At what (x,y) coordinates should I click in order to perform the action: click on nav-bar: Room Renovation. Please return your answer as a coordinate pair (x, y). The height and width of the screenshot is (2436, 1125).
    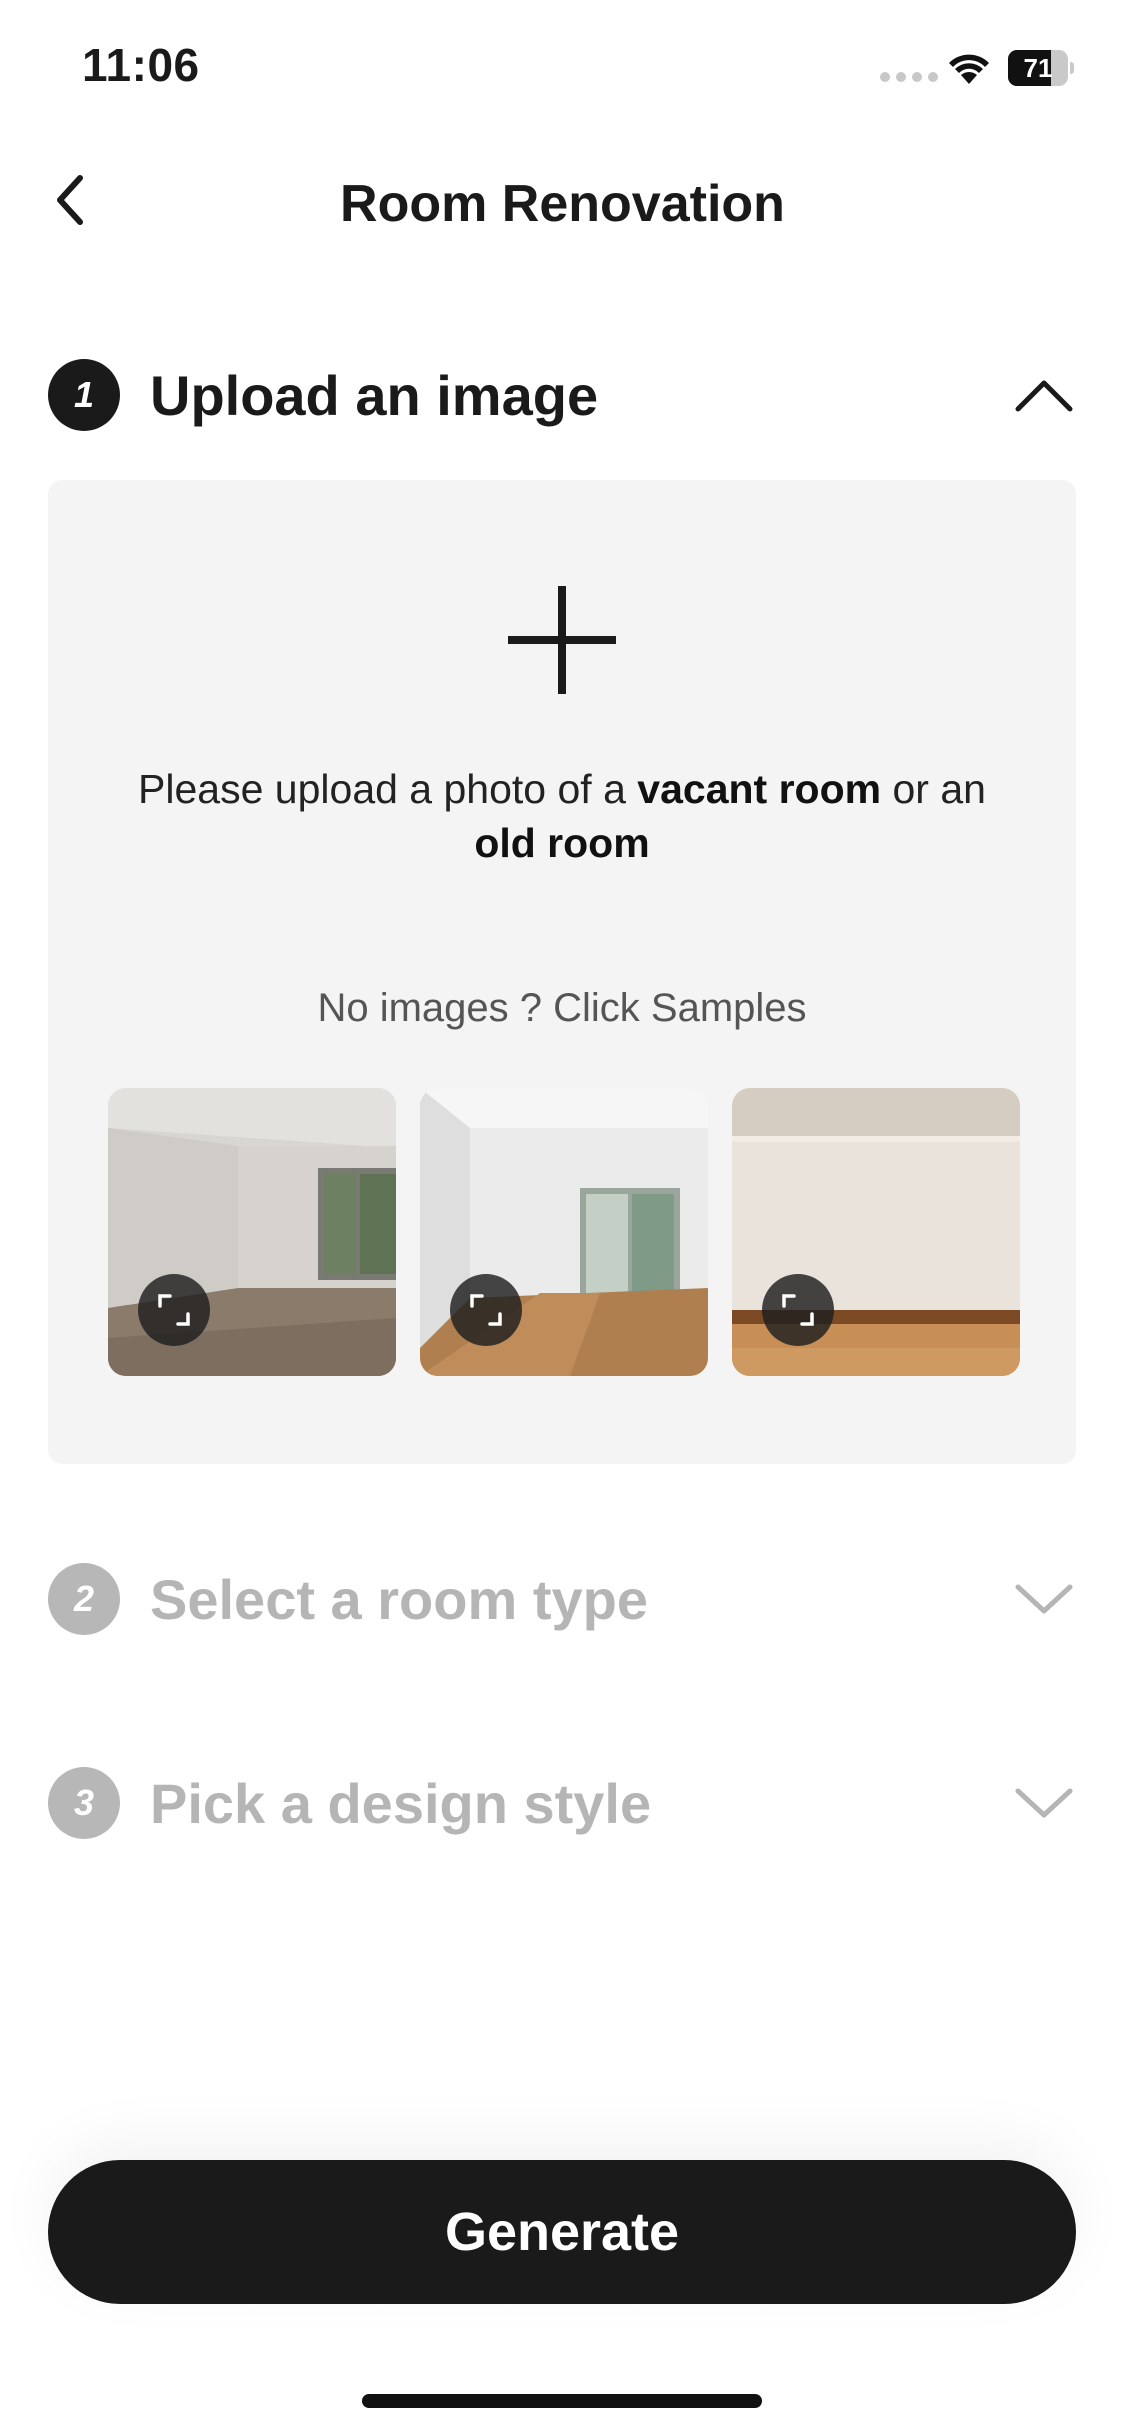
    Looking at the image, I should click on (562, 200).